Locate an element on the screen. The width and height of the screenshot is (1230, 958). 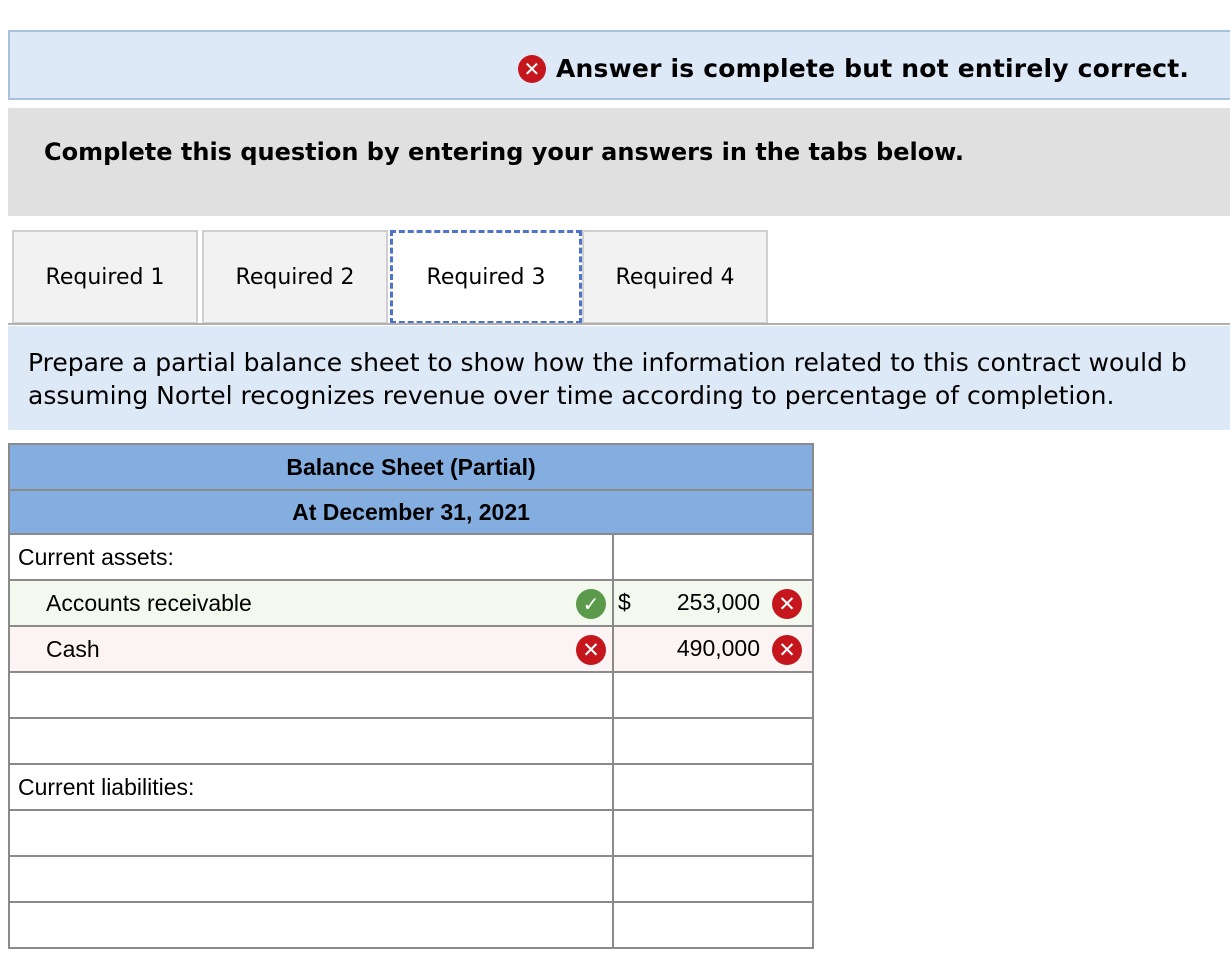
table-row-accounts-receivable: Accounts receivable ✓ $ 253,000 ✕ is located at coordinates (411, 604).